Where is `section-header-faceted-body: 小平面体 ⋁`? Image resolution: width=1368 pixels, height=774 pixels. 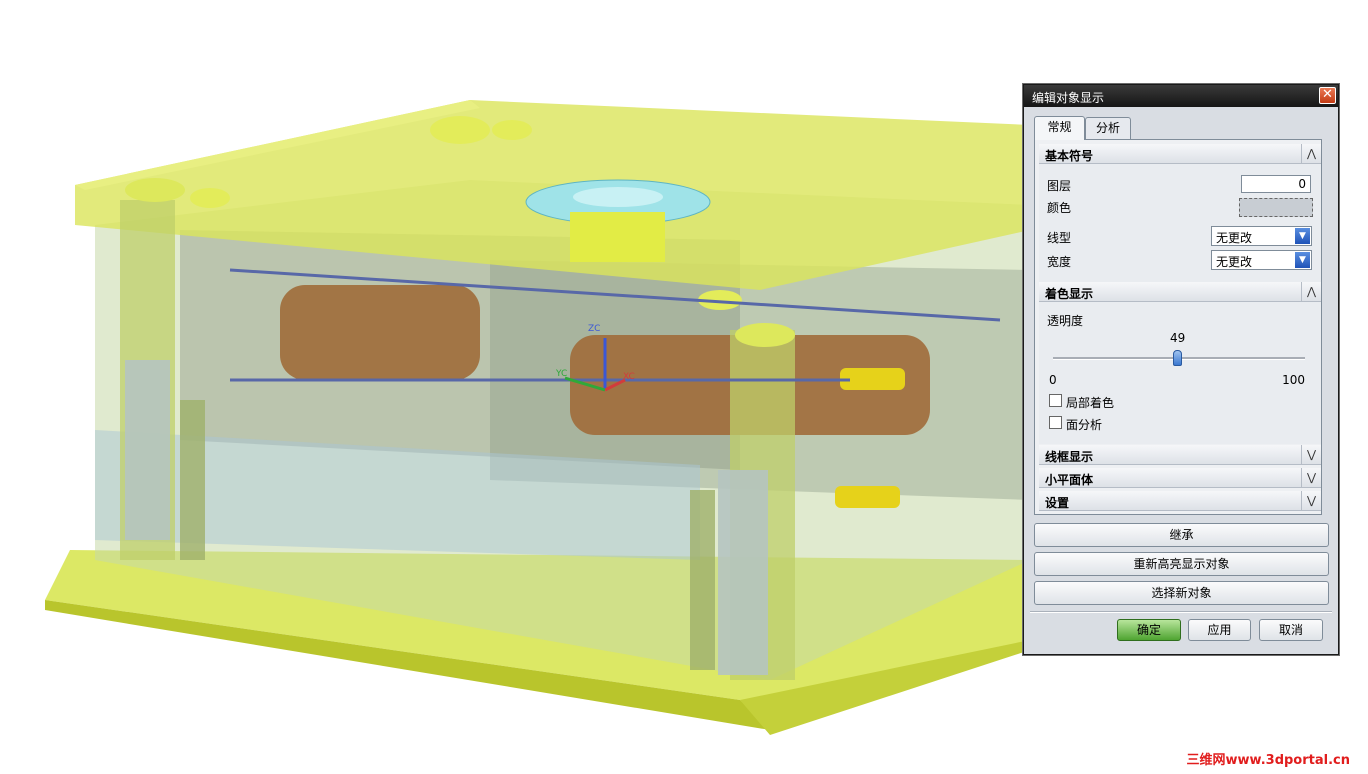 section-header-faceted-body: 小平面体 ⋁ is located at coordinates (1180, 478).